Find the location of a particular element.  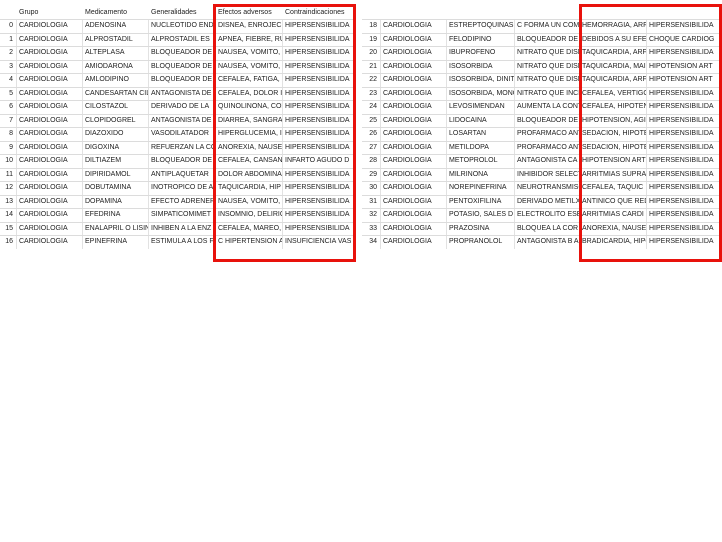

cell-generalidades: NEUROTRANSMISO is located at coordinates (548, 187).